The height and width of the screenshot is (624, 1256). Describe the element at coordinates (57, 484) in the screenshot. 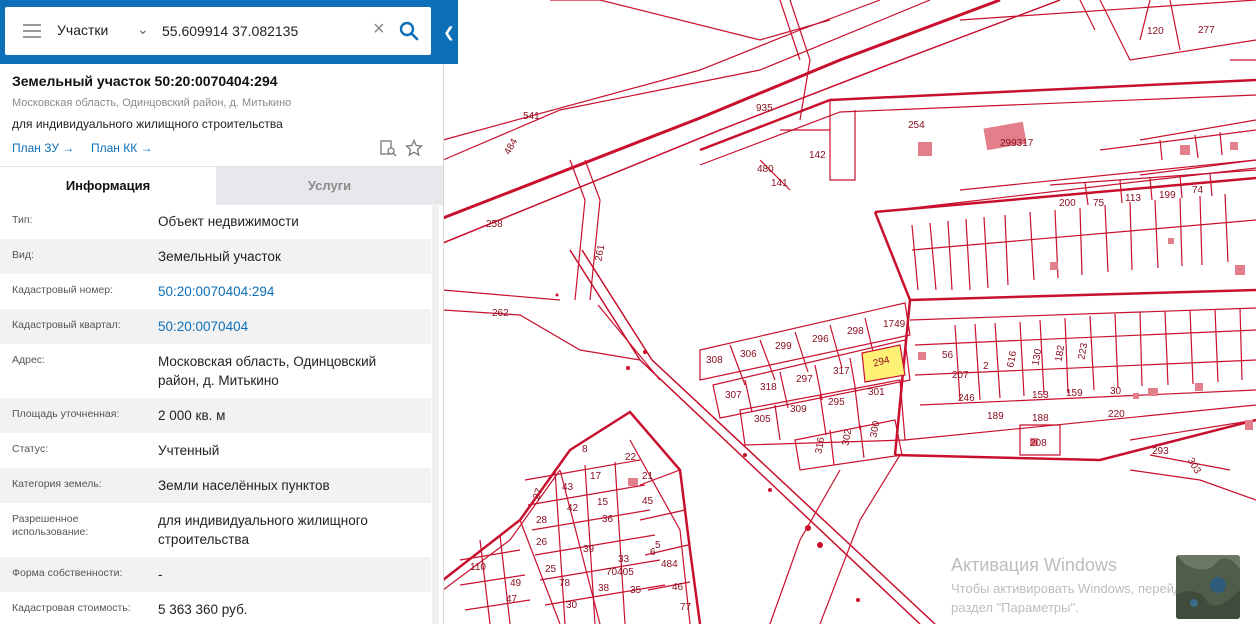

I see `row-key: Категория земель:` at that location.